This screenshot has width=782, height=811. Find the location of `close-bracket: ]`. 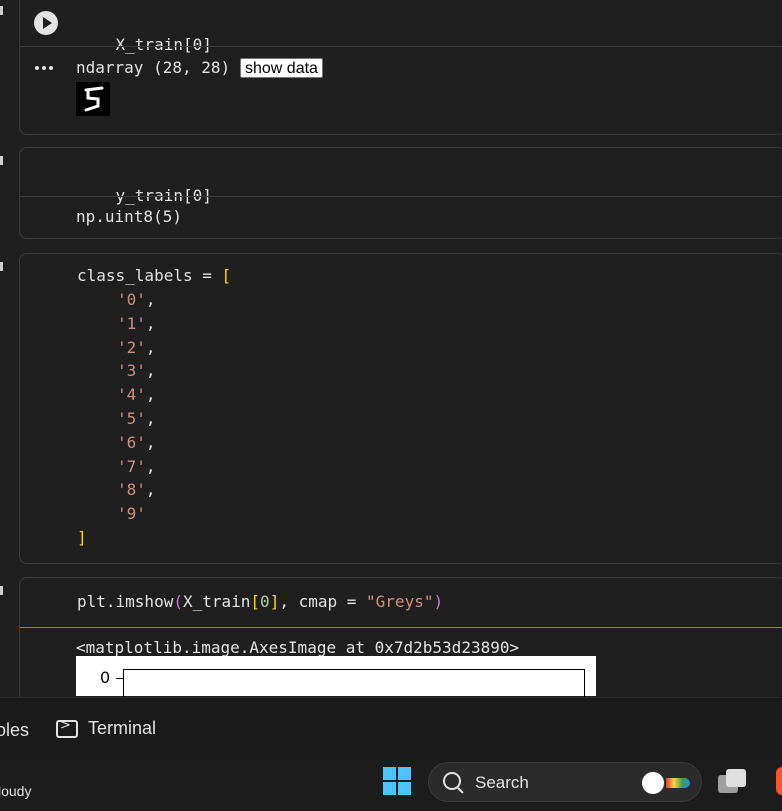

close-bracket: ] is located at coordinates (82, 537).